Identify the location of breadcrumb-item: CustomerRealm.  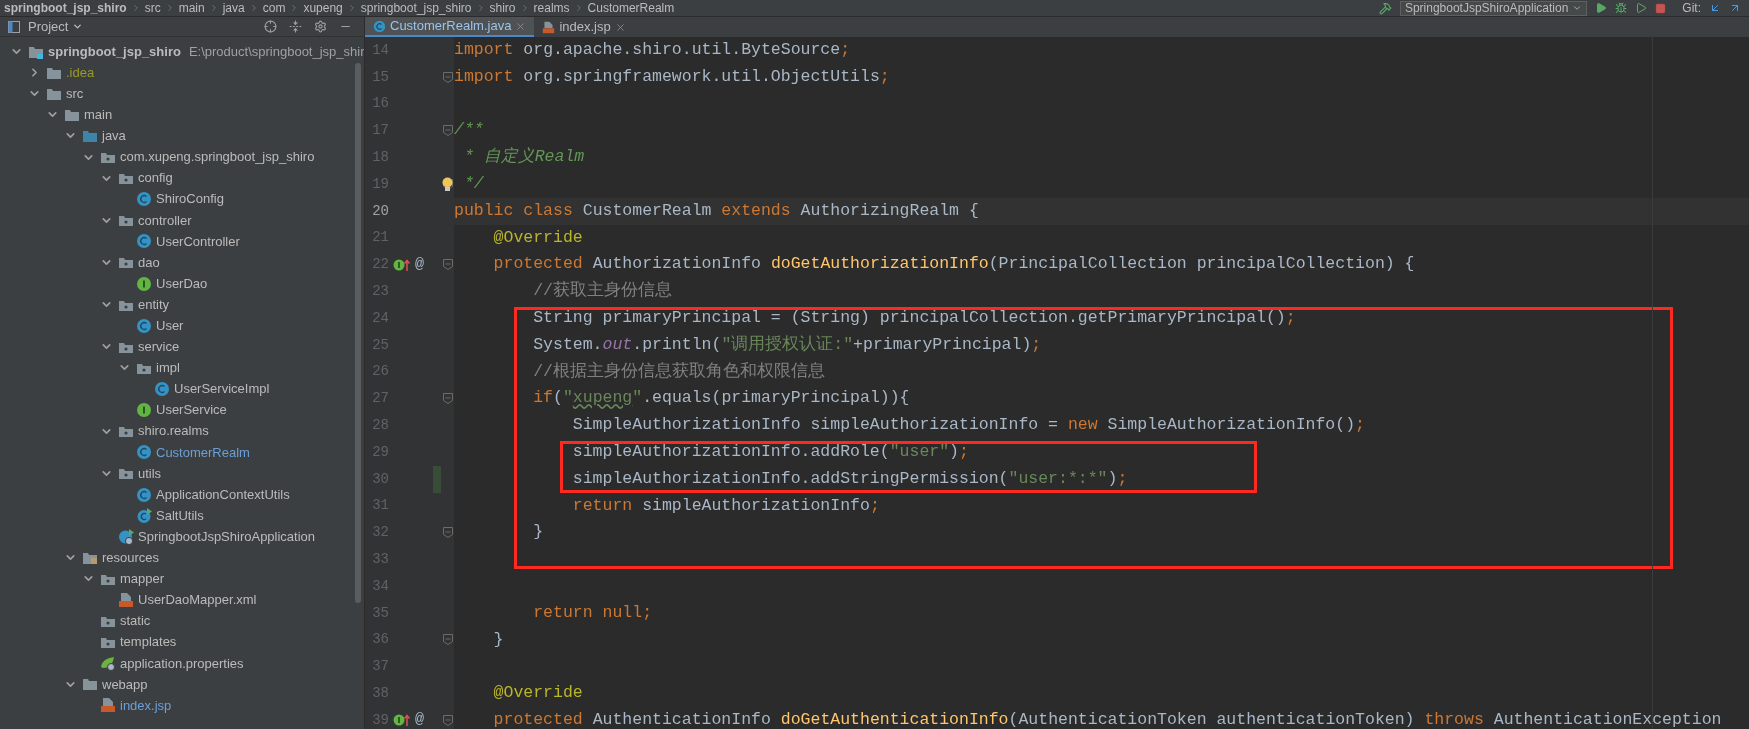
(631, 8).